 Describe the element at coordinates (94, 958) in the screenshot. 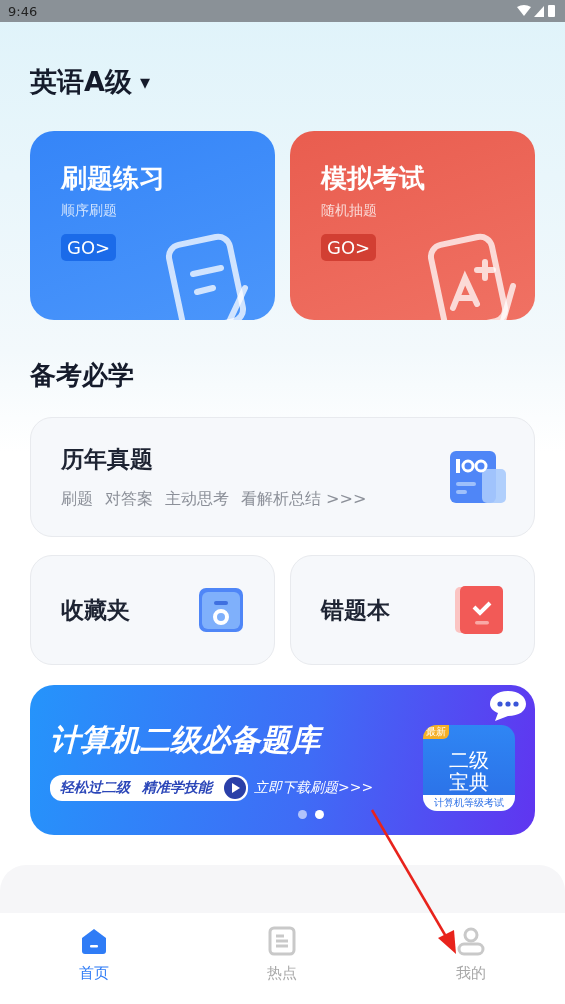

I see `tab: 首页` at that location.